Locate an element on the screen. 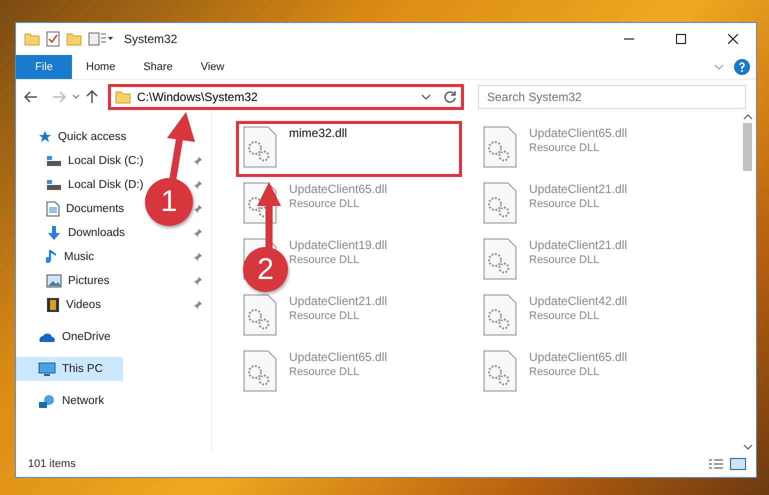 This screenshot has width=769, height=495. scroll-down-icon is located at coordinates (747, 447).